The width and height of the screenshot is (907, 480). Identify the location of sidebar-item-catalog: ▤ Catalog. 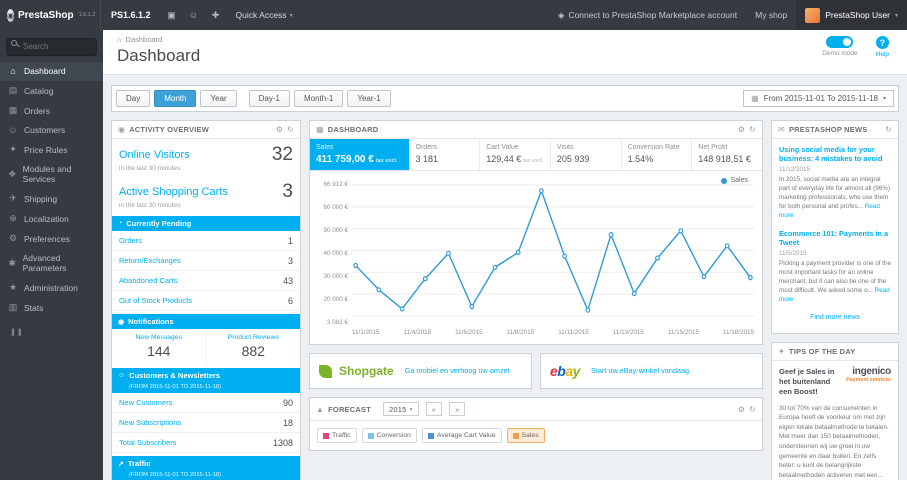
(51, 91).